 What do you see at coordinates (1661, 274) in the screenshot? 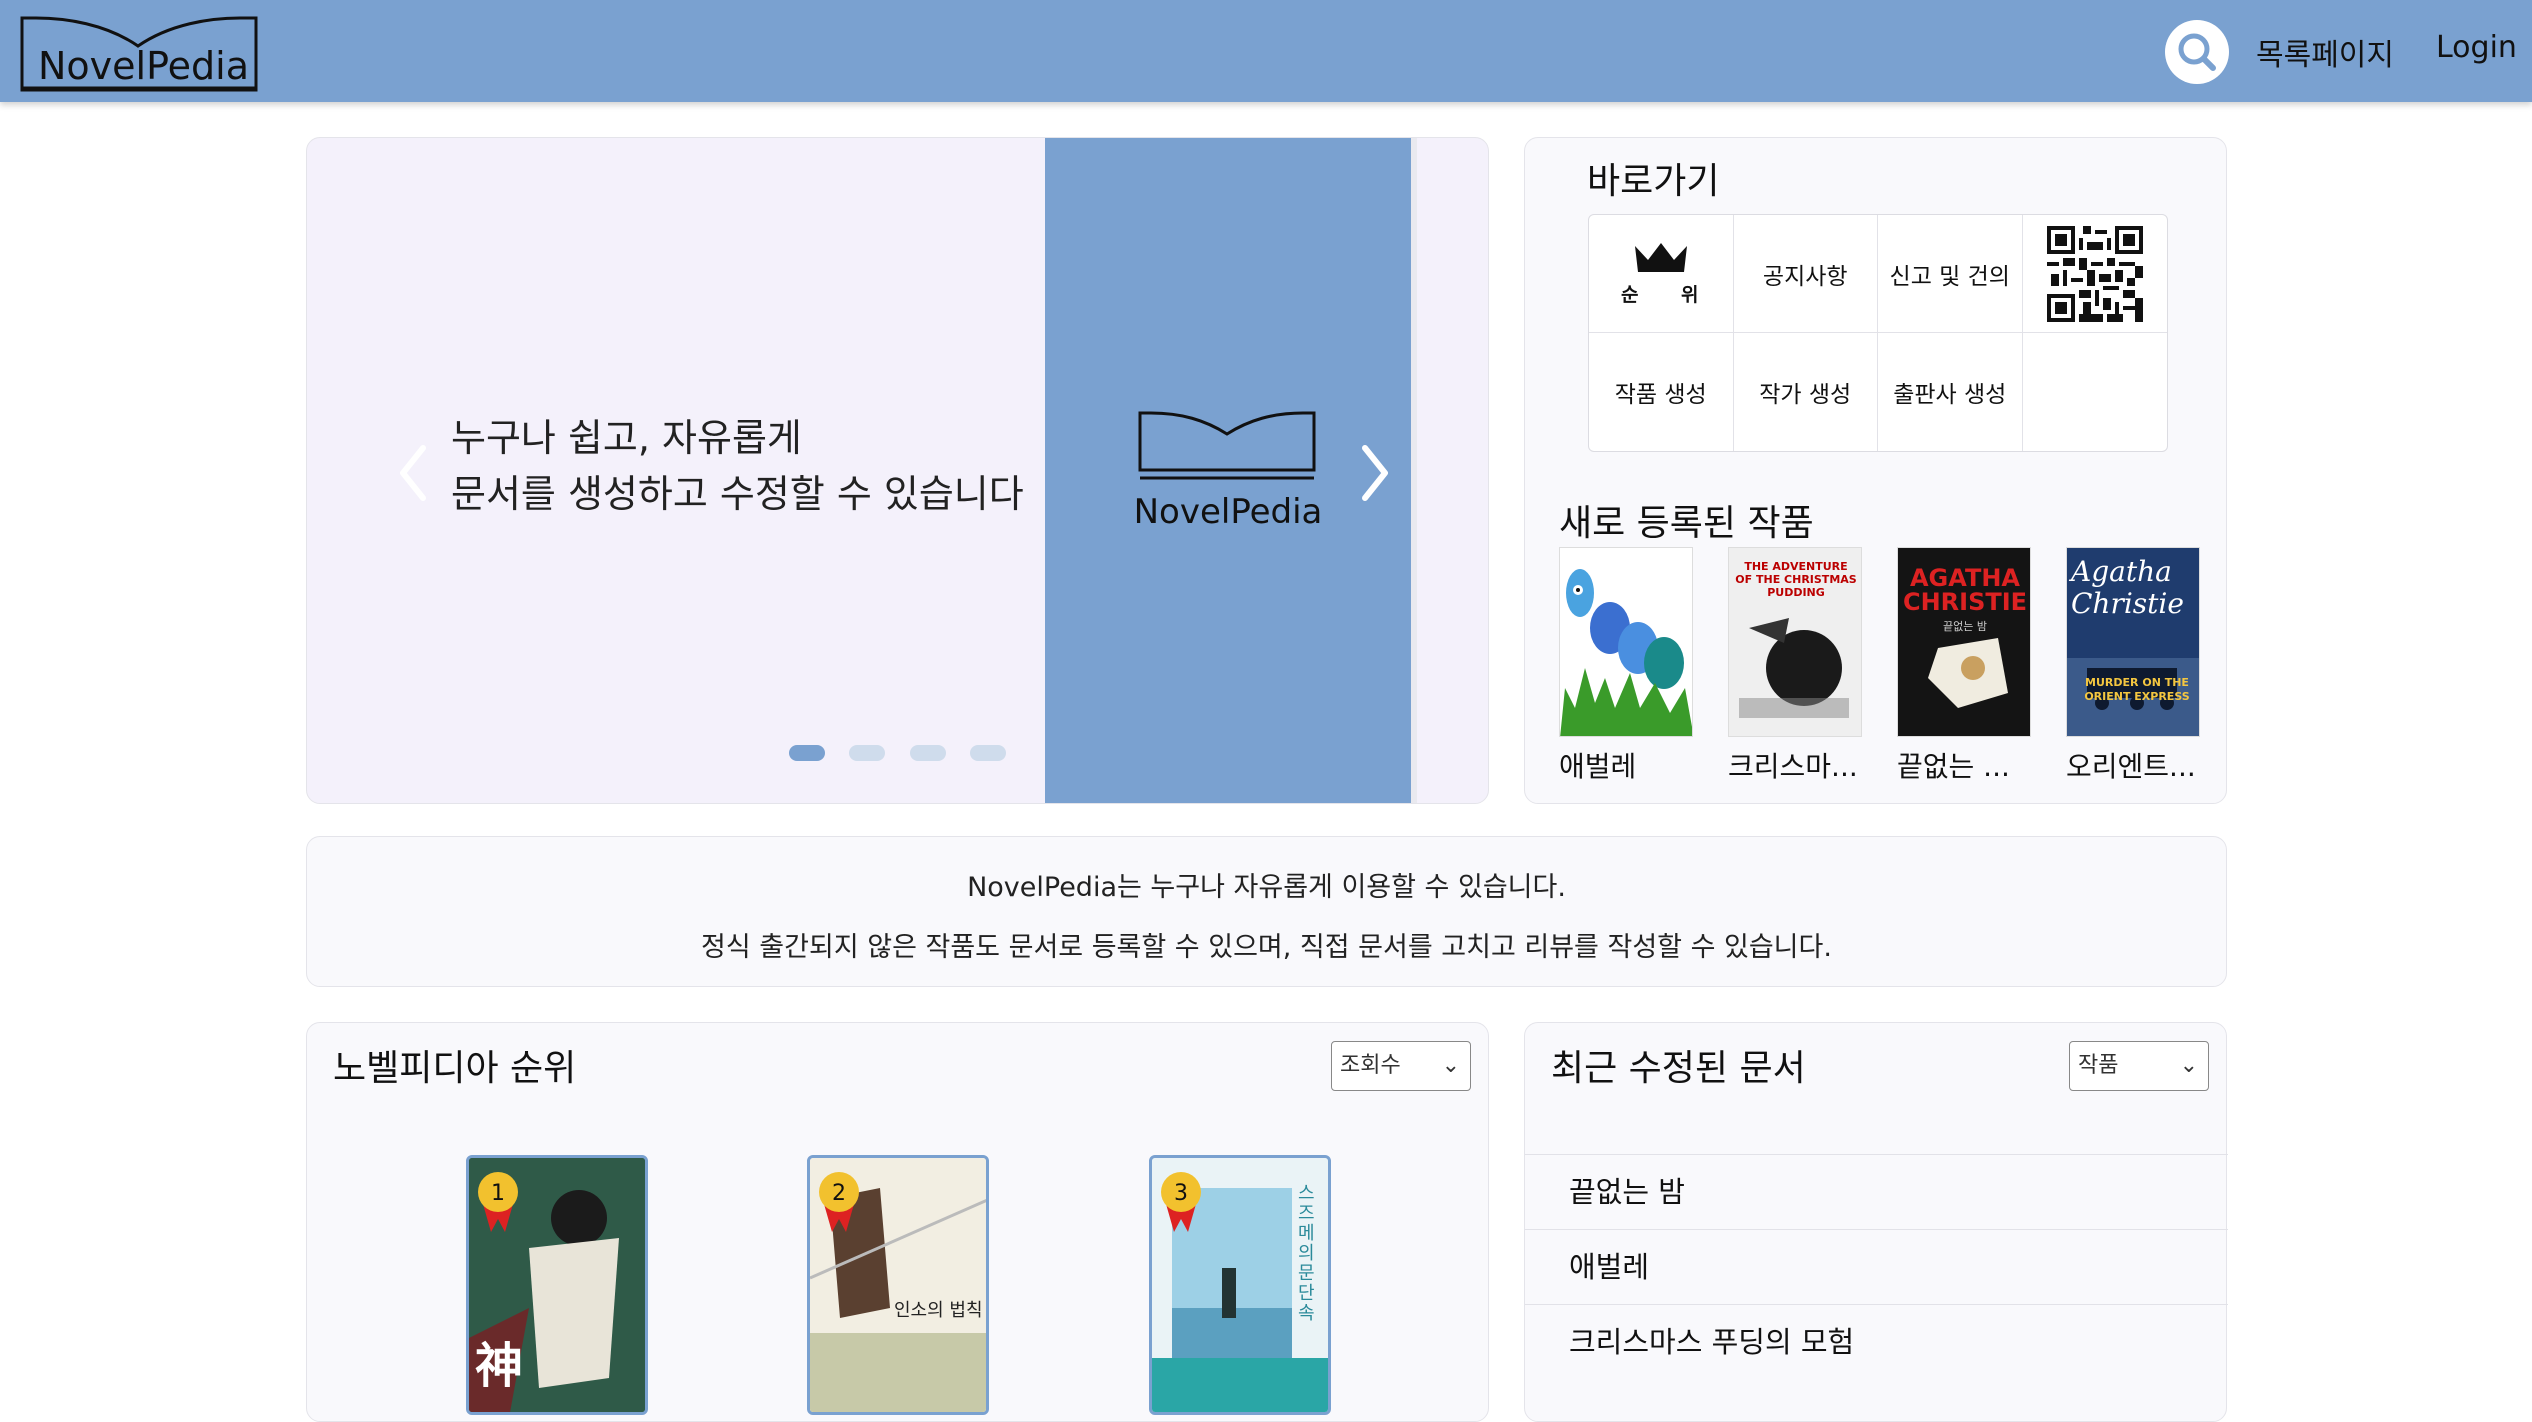
I see `shortcut-ranking: 순 위` at bounding box center [1661, 274].